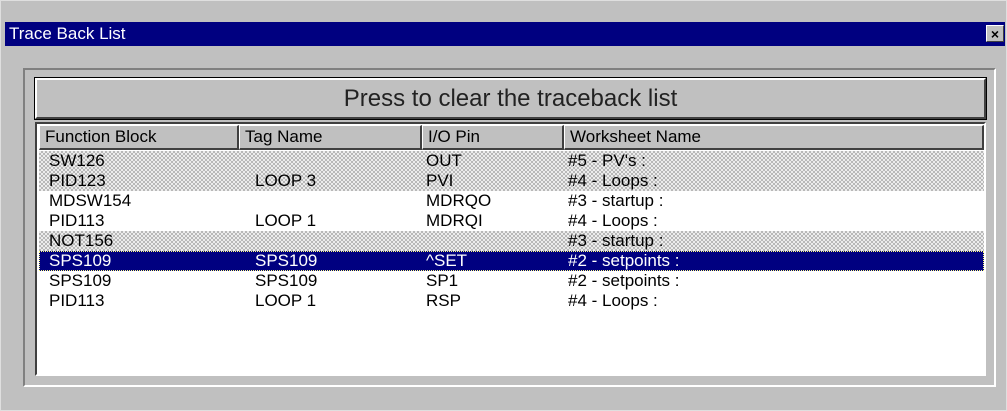 The width and height of the screenshot is (1007, 411). What do you see at coordinates (511, 181) in the screenshot?
I see `table-row: PID123 LOOP 3 PVI #4 - Loops :` at bounding box center [511, 181].